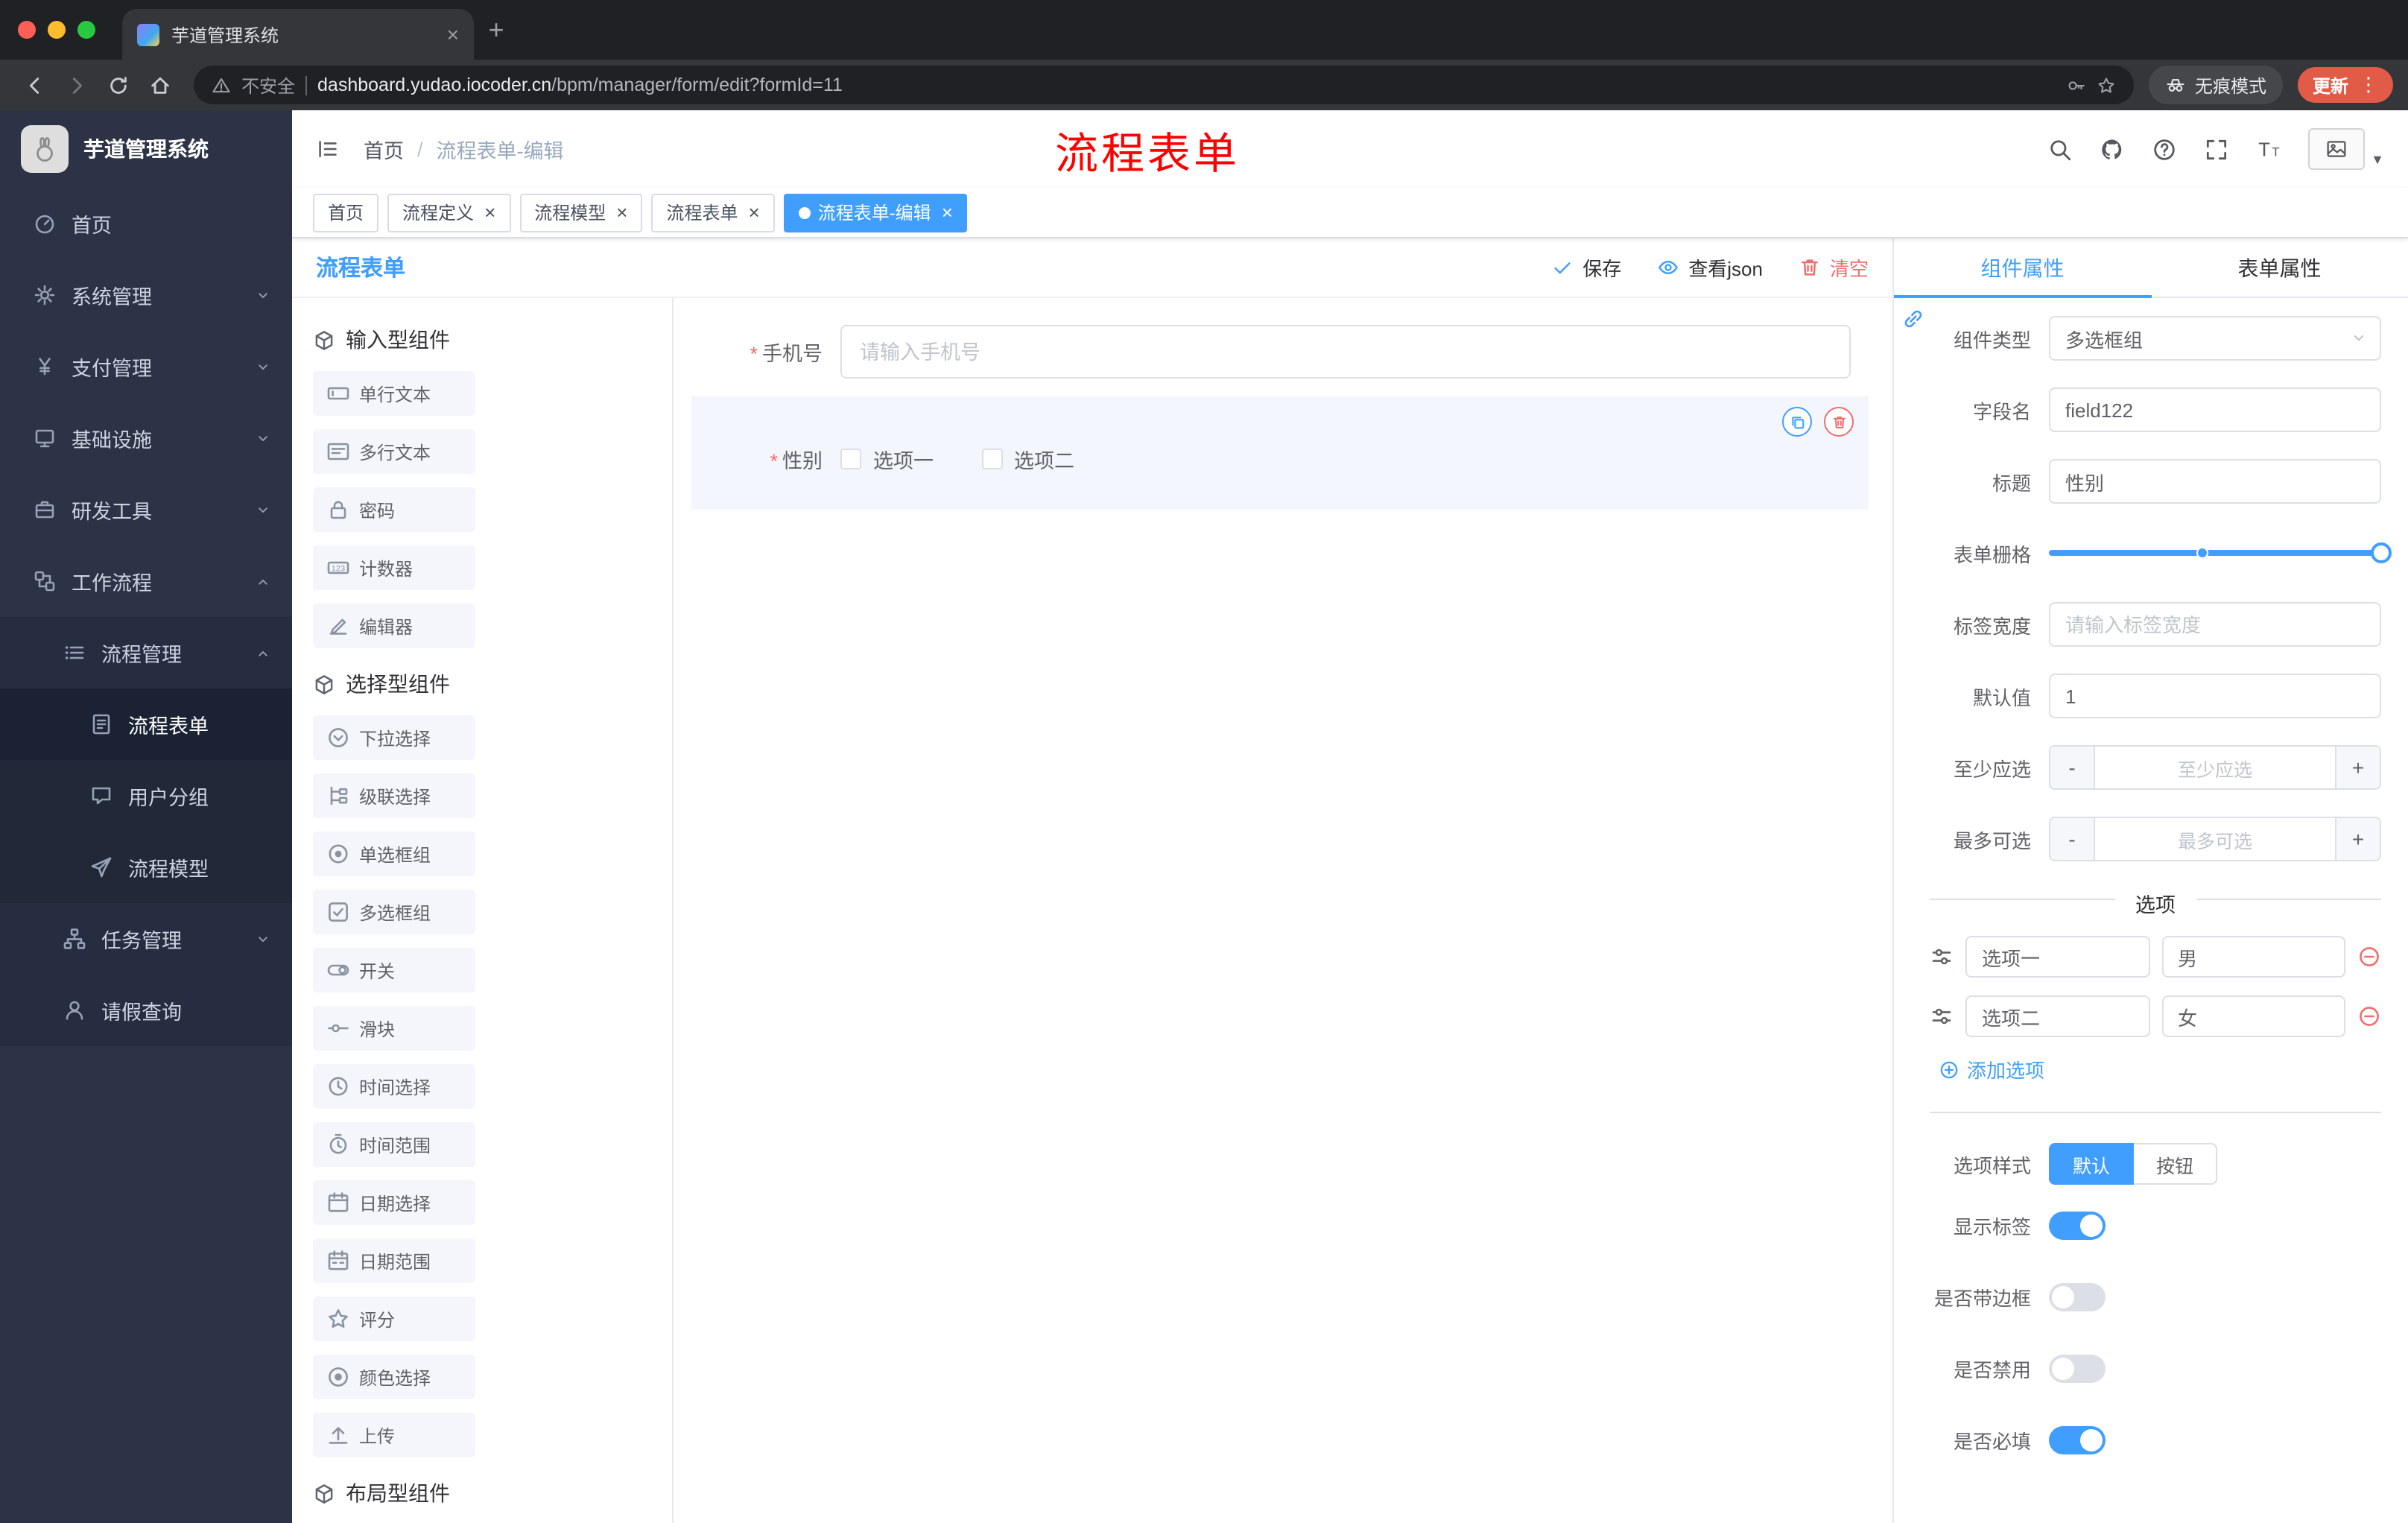  Describe the element at coordinates (394, 394) in the screenshot. I see `palette-item: 单行文本` at that location.